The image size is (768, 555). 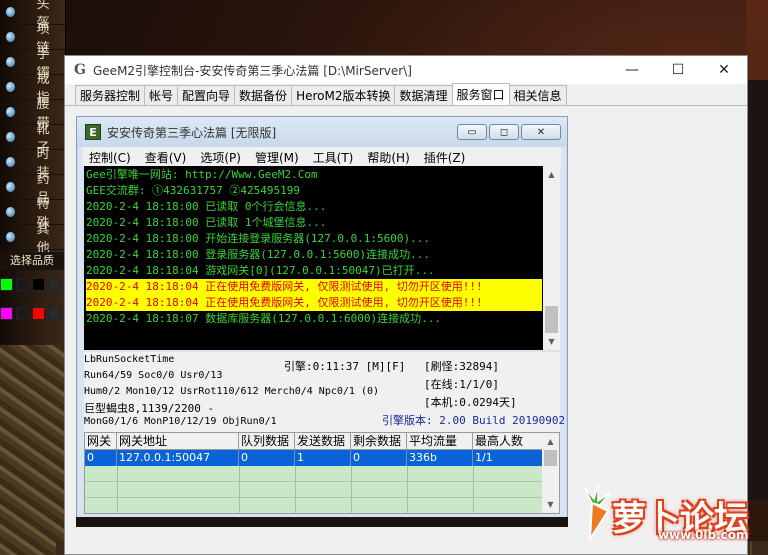 I want to click on online-count: [在线:1/1/0], so click(x=461, y=384).